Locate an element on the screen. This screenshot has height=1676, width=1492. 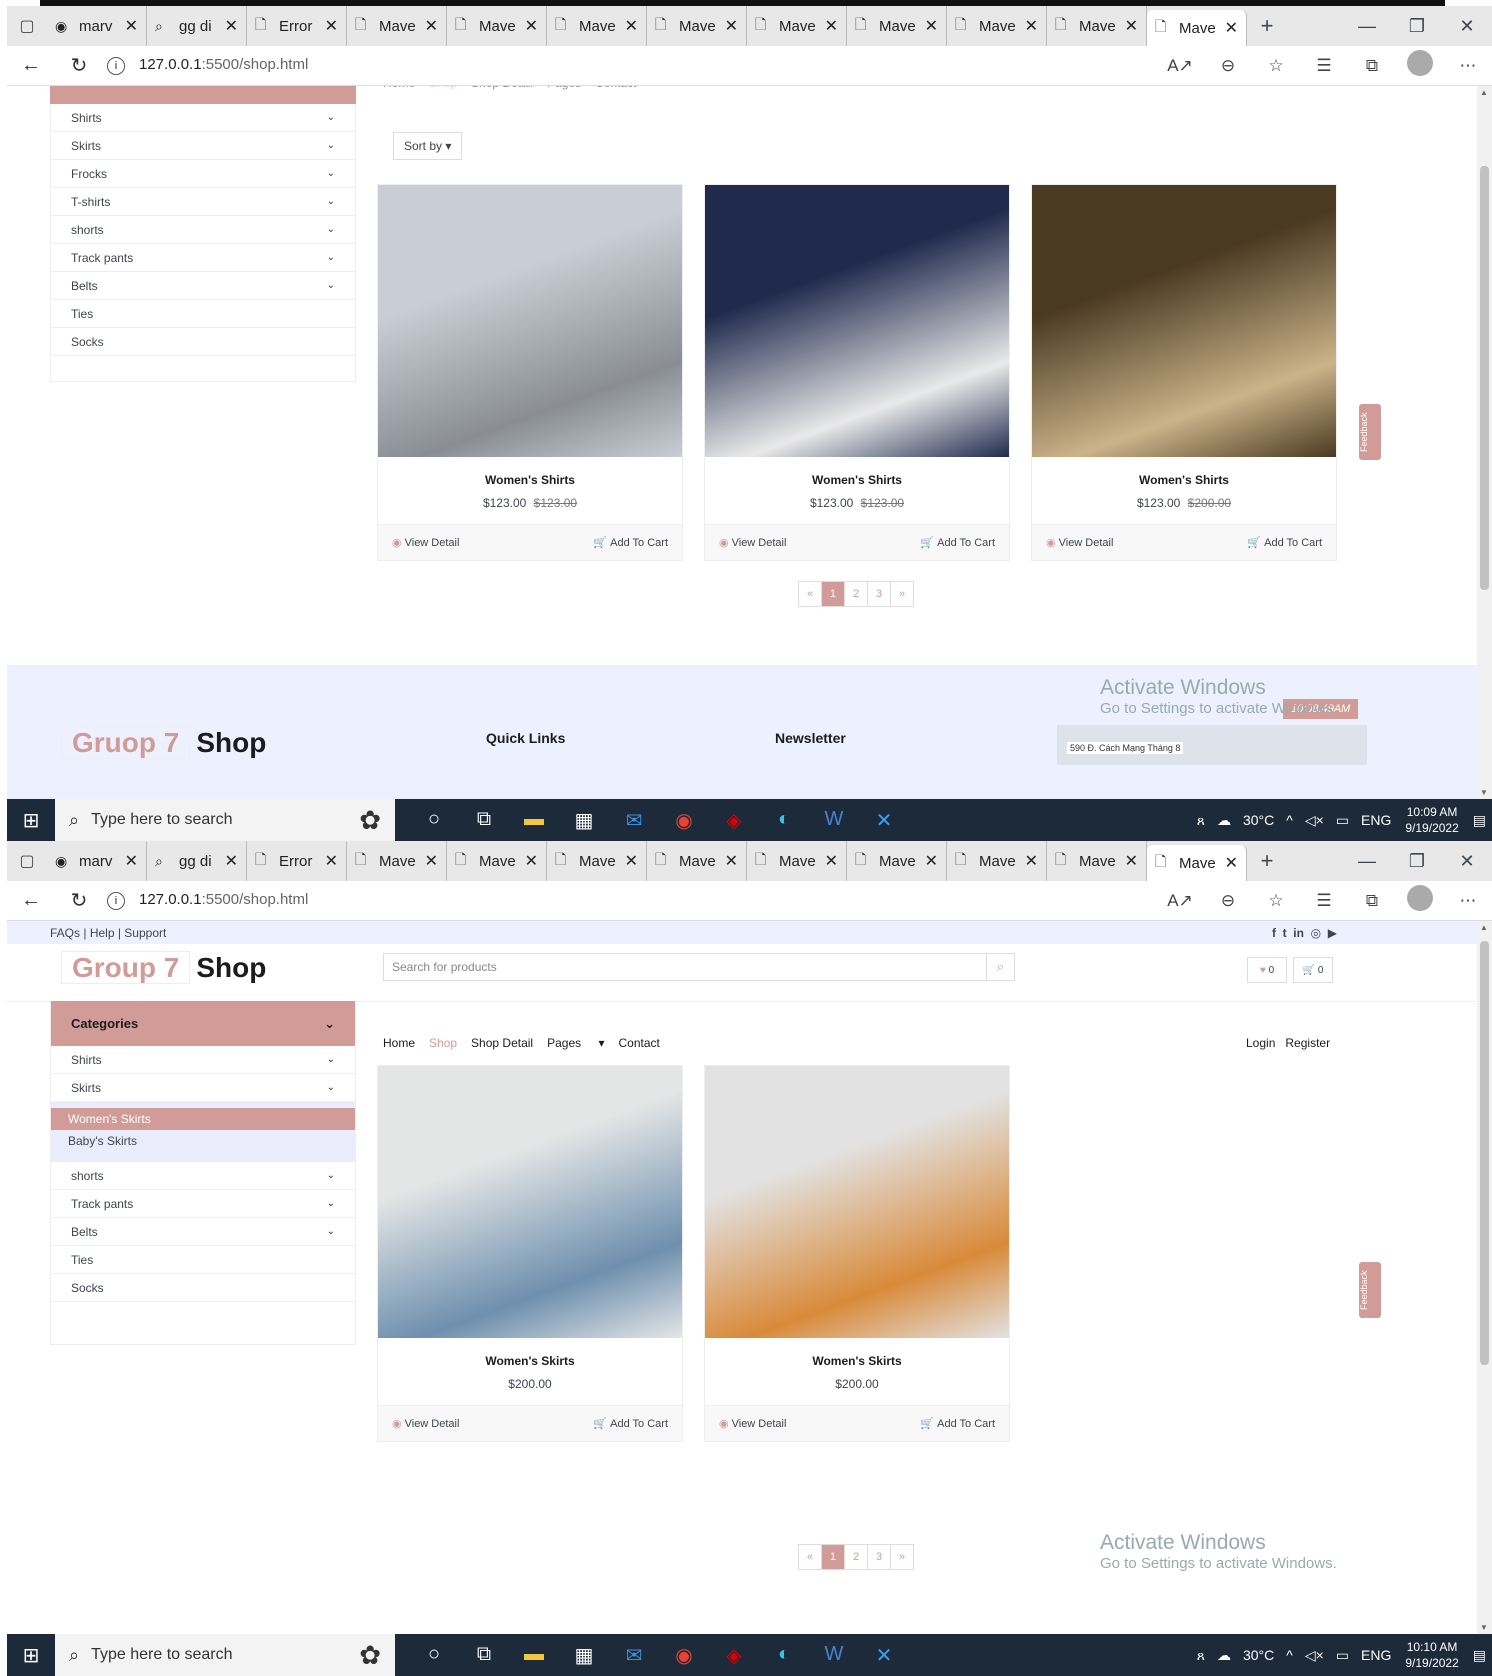
mail-icon: ✉ is located at coordinates (634, 820).